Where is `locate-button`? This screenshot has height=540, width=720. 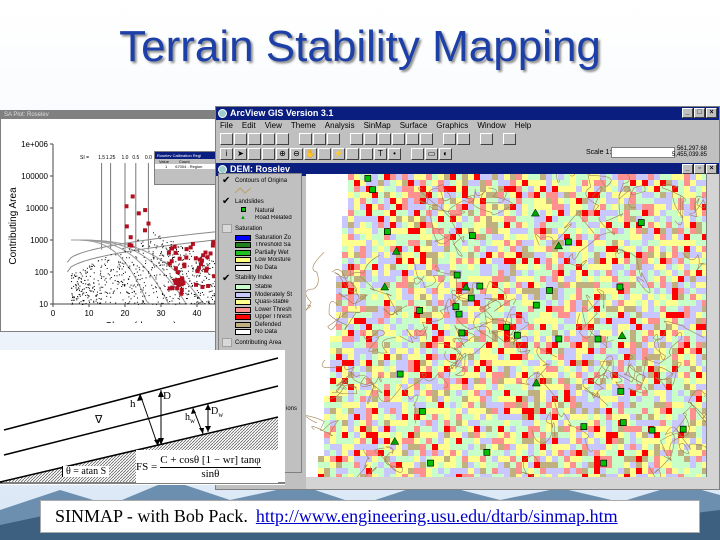
locate-button is located at coordinates (333, 138).